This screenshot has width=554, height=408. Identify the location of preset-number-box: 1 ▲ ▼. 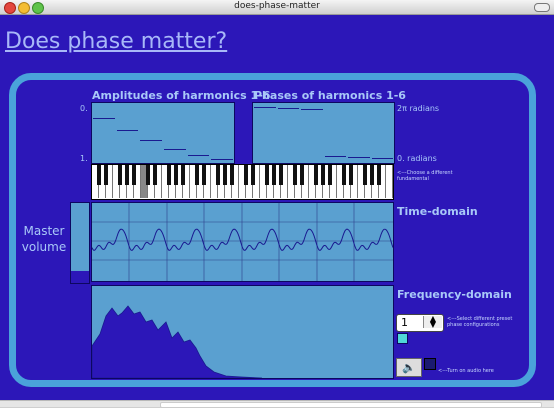
(420, 323).